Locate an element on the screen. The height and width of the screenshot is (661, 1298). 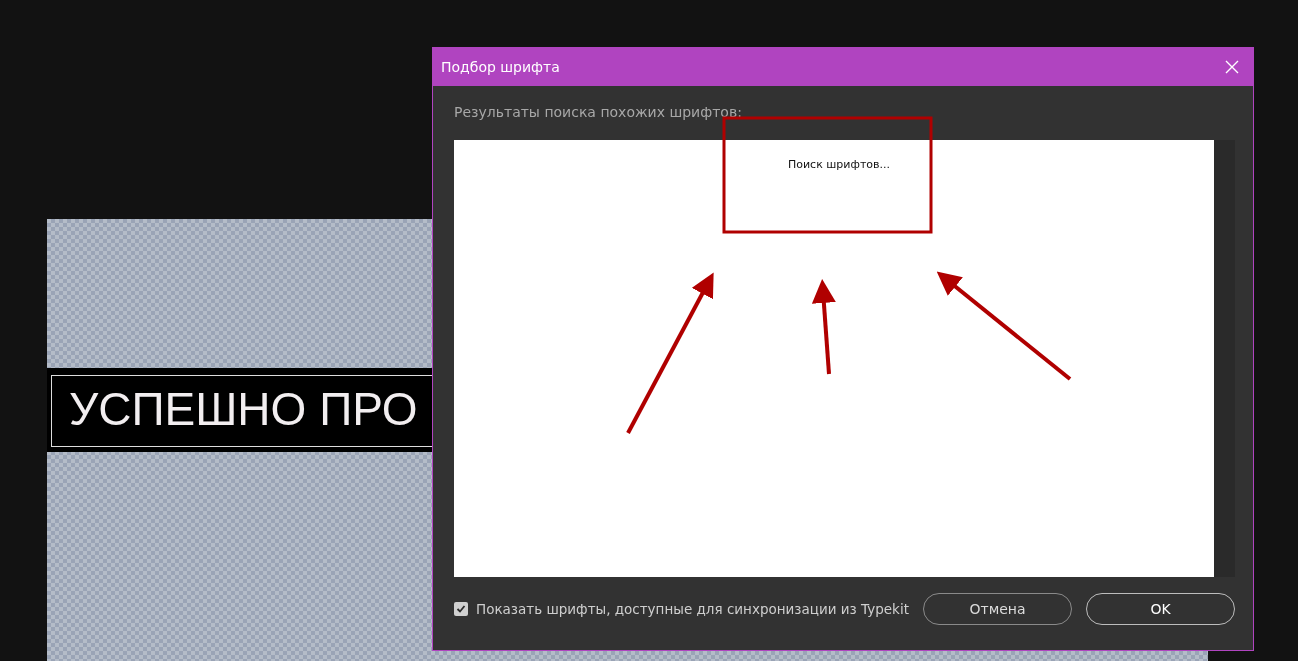
results-label: Результаты поиска похожих шрифтов: is located at coordinates (598, 112).